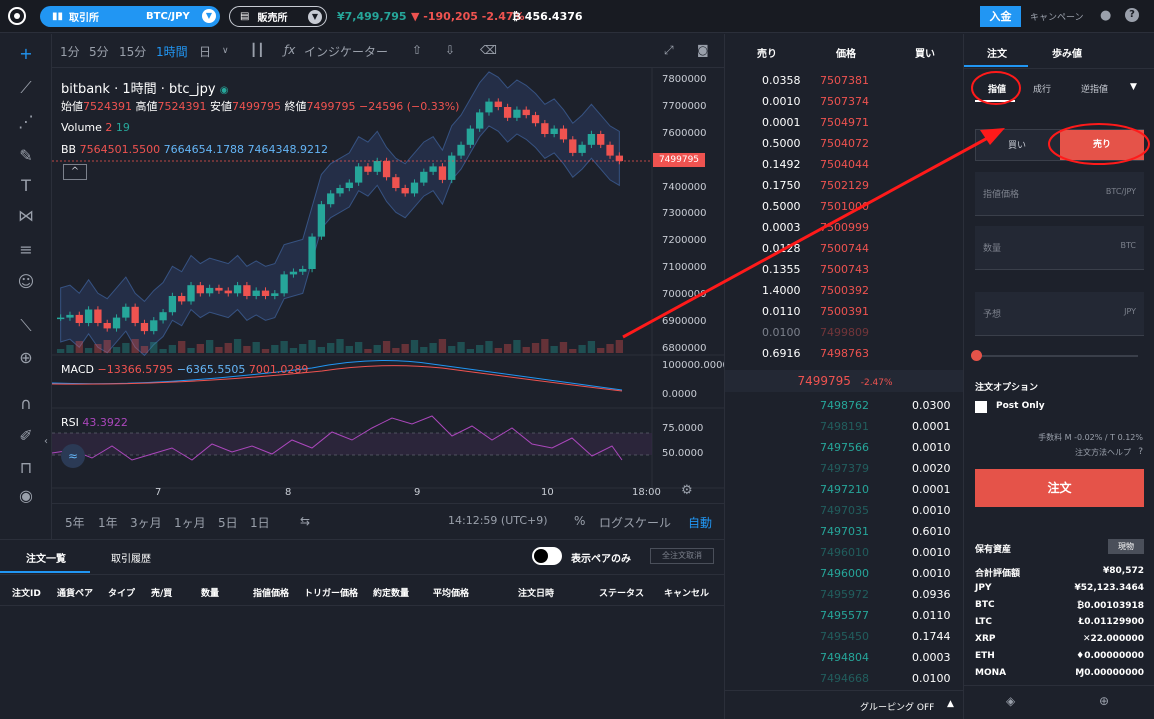 The height and width of the screenshot is (719, 1154). What do you see at coordinates (845, 333) in the screenshot?
I see `ask-row: 0.0100 7499809` at bounding box center [845, 333].